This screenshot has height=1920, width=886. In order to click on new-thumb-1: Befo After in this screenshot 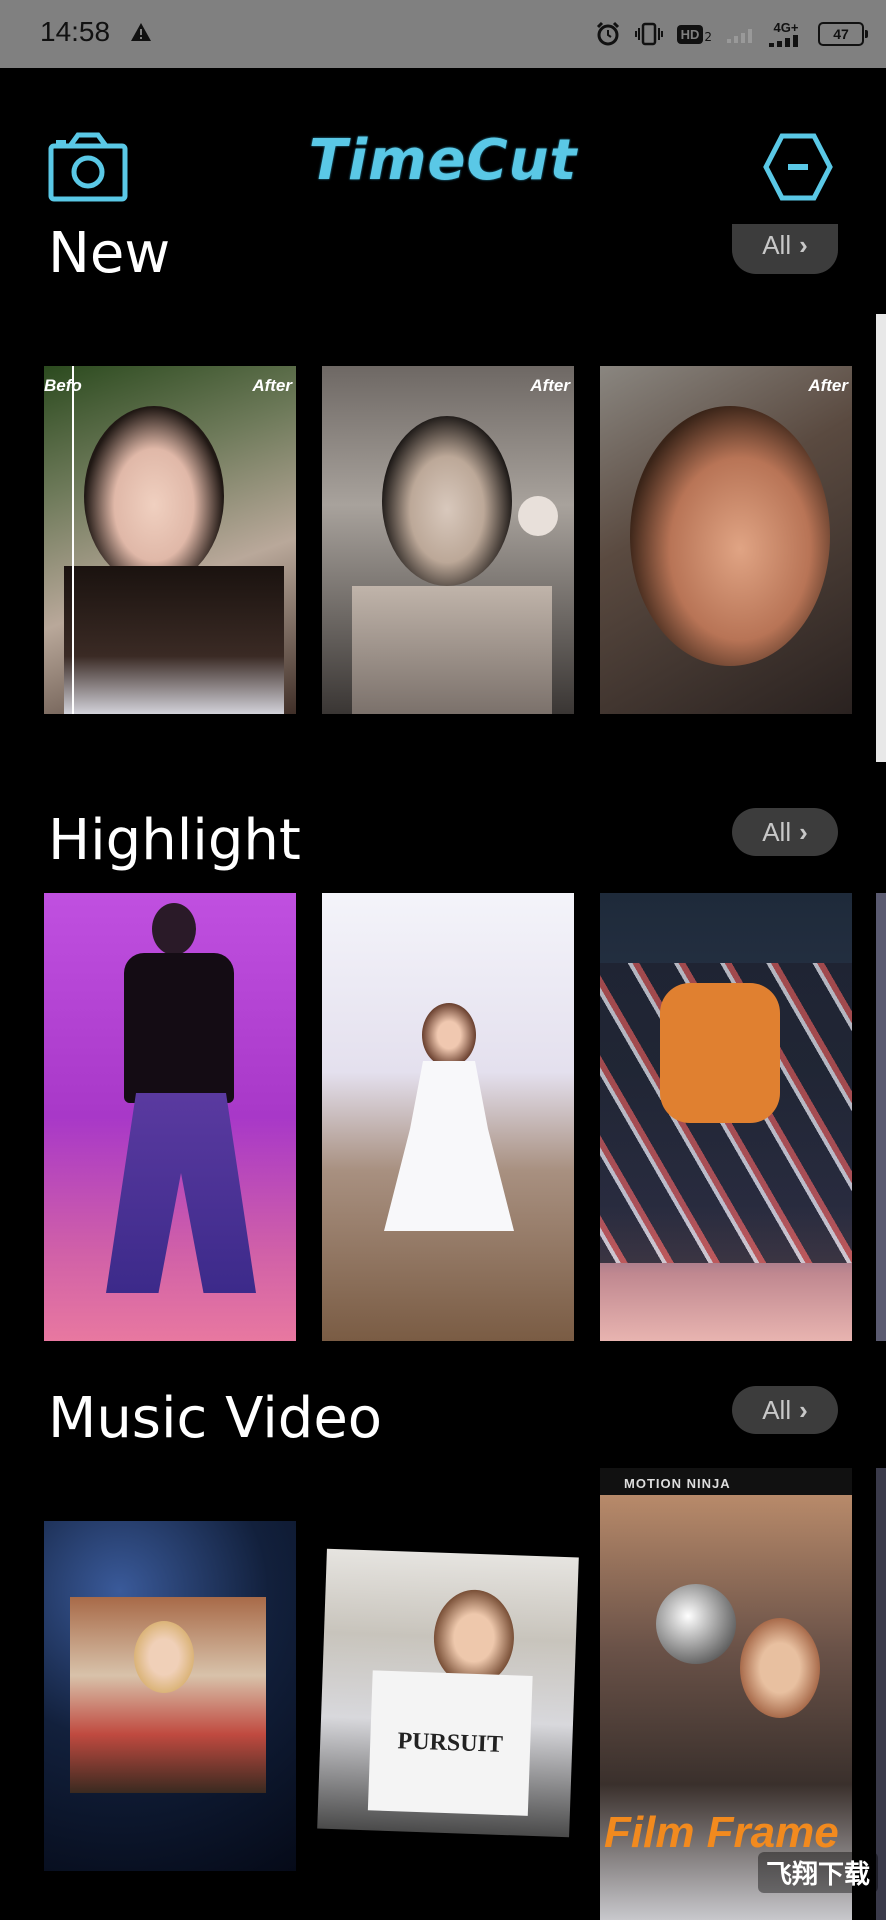, I will do `click(170, 540)`.